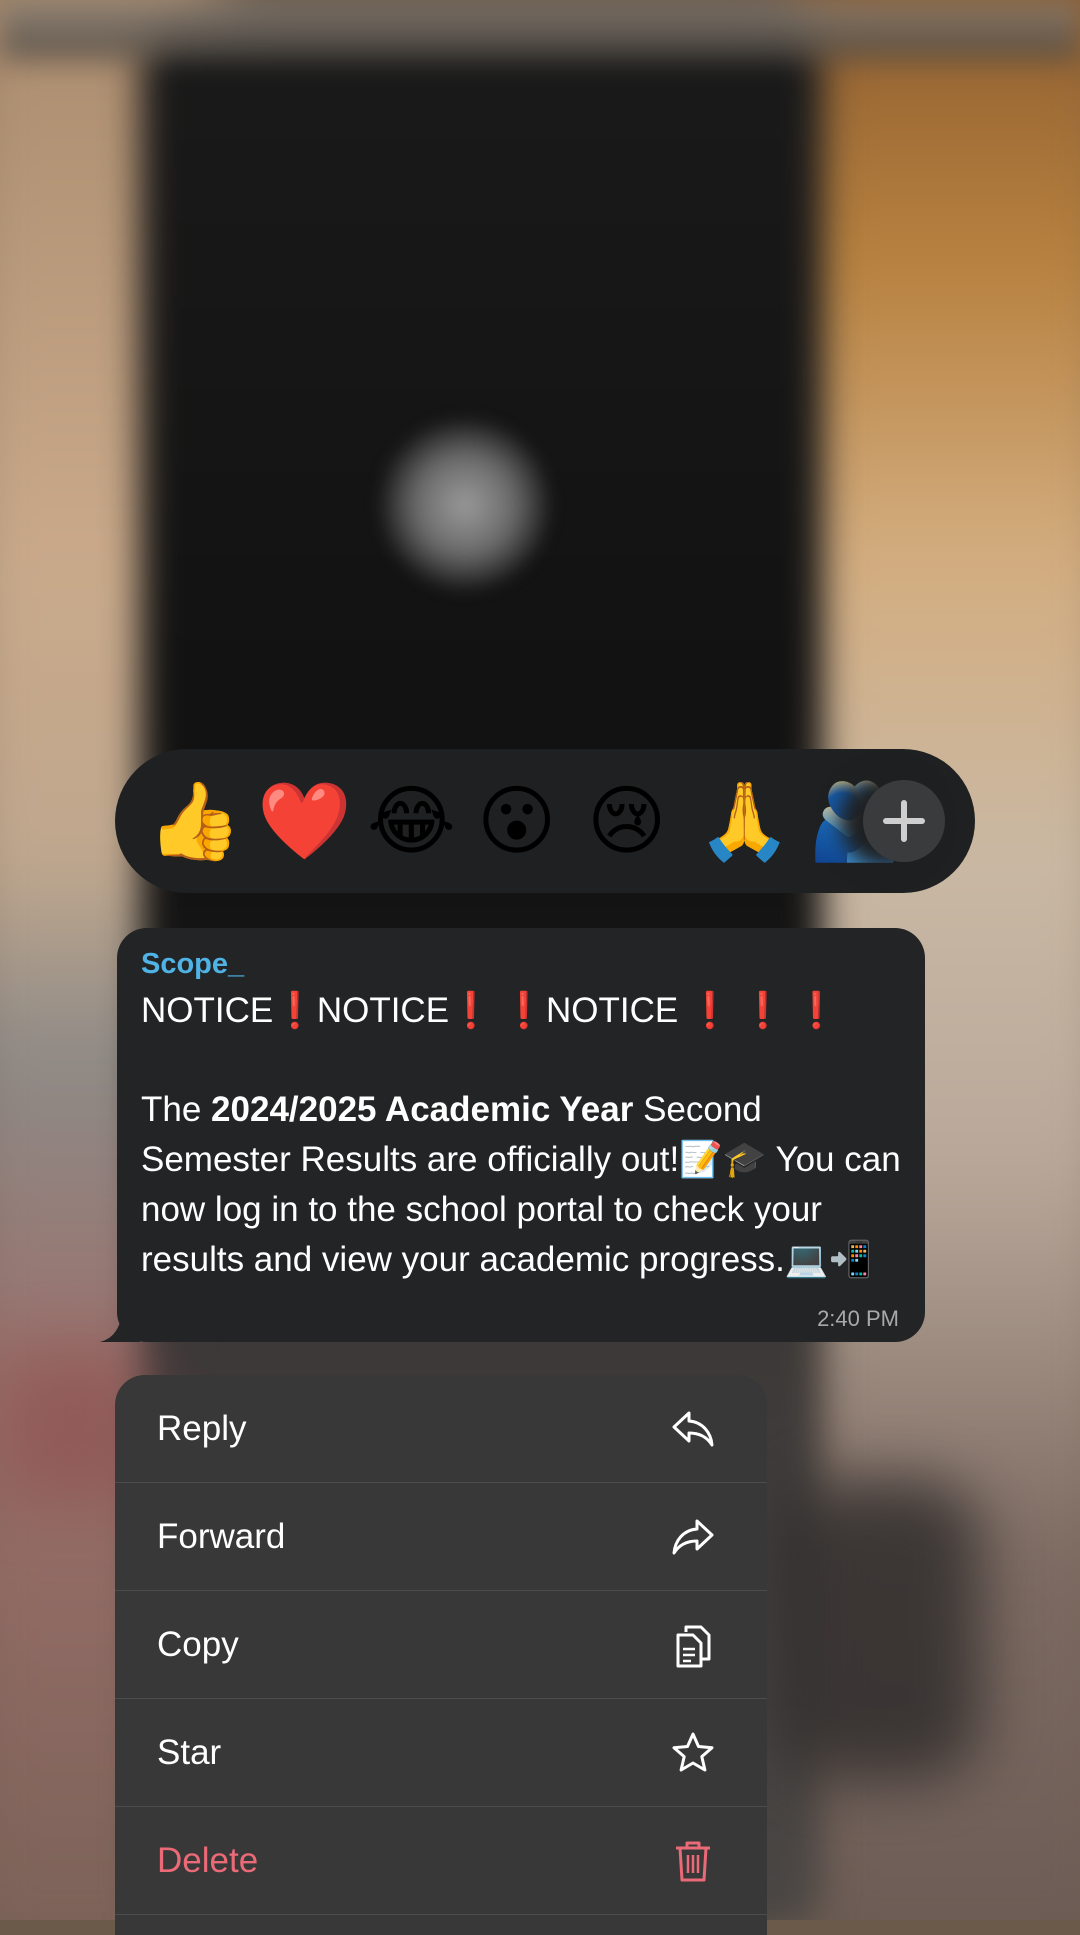 The width and height of the screenshot is (1080, 1935). I want to click on surprised-reaction: 😮, so click(532, 821).